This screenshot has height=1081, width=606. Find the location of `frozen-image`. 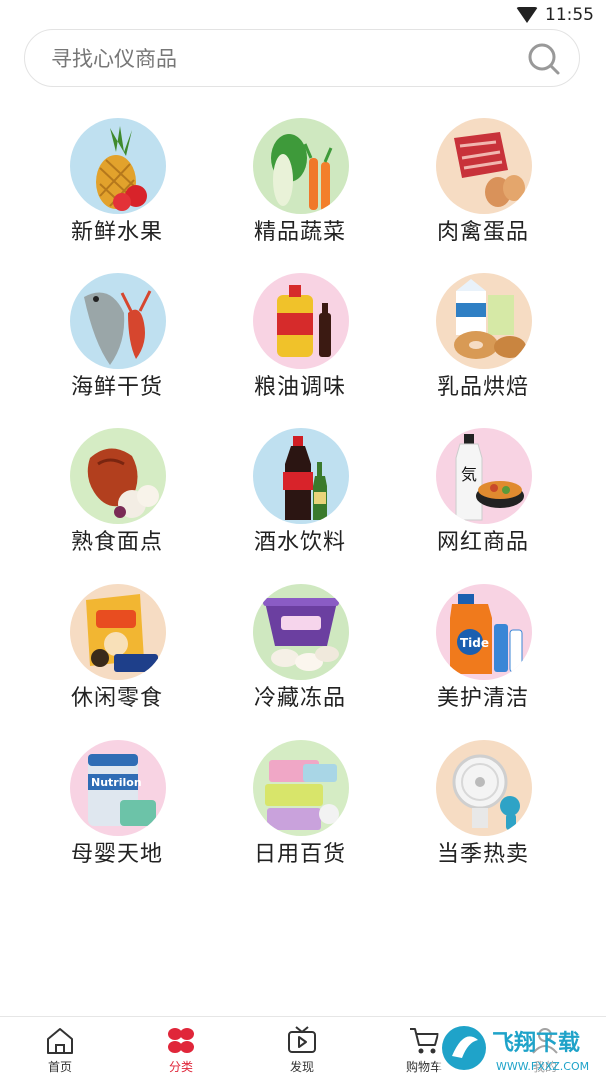

frozen-image is located at coordinates (301, 632).